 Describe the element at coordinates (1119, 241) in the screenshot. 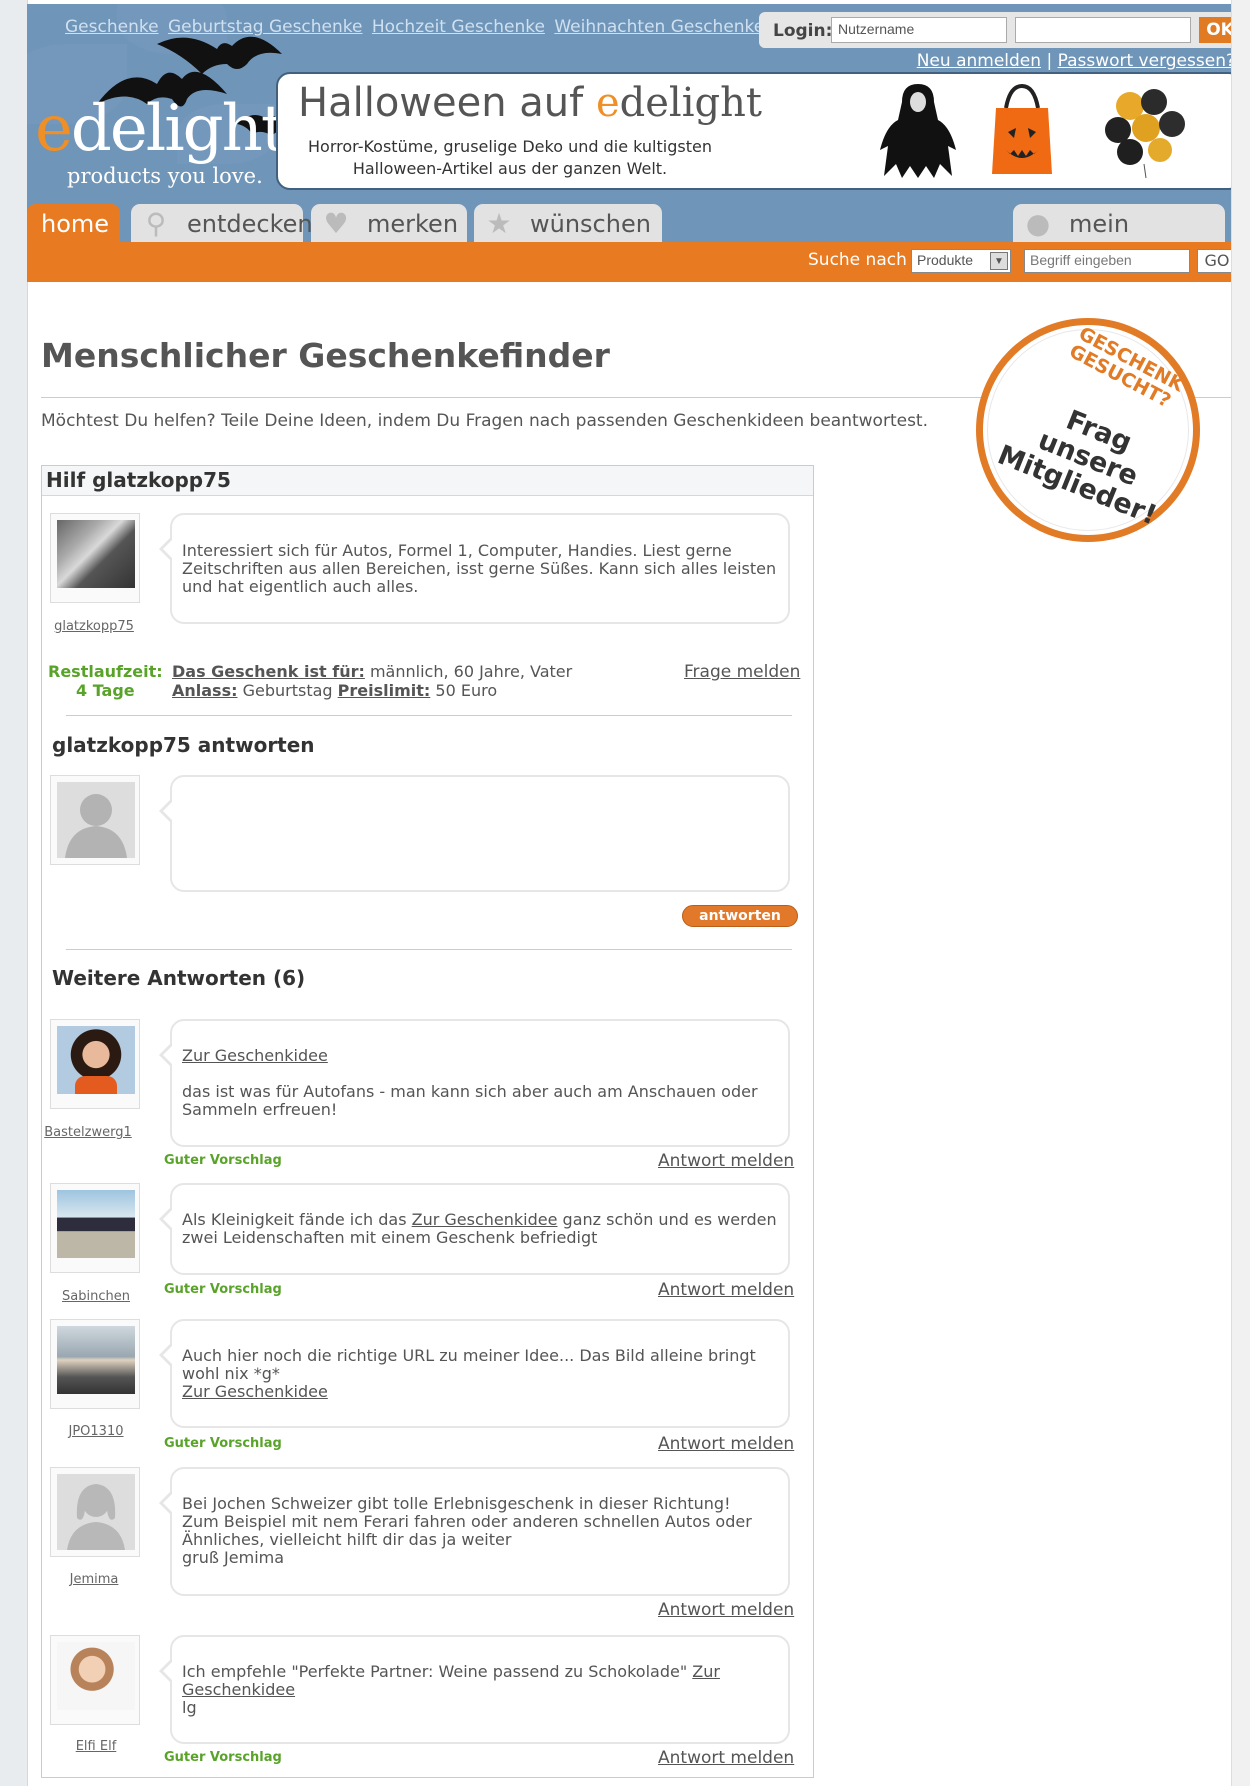

I see `tab-mein-edelight: ● mein edelight` at that location.